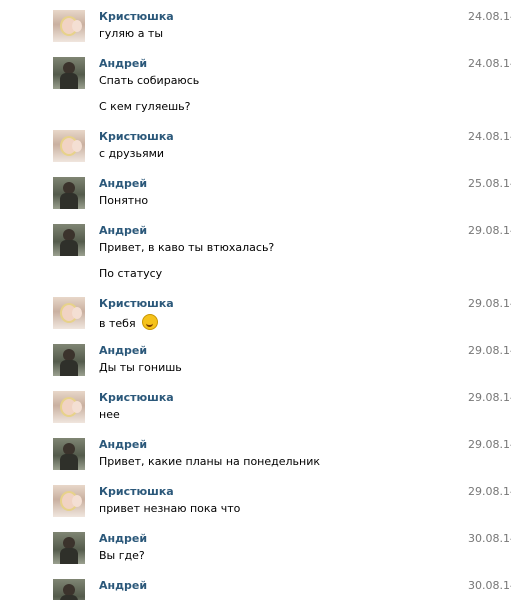 The width and height of the screenshot is (511, 600). What do you see at coordinates (255, 197) in the screenshot?
I see `message-item: Андрей 25.08.14 Понятно` at bounding box center [255, 197].